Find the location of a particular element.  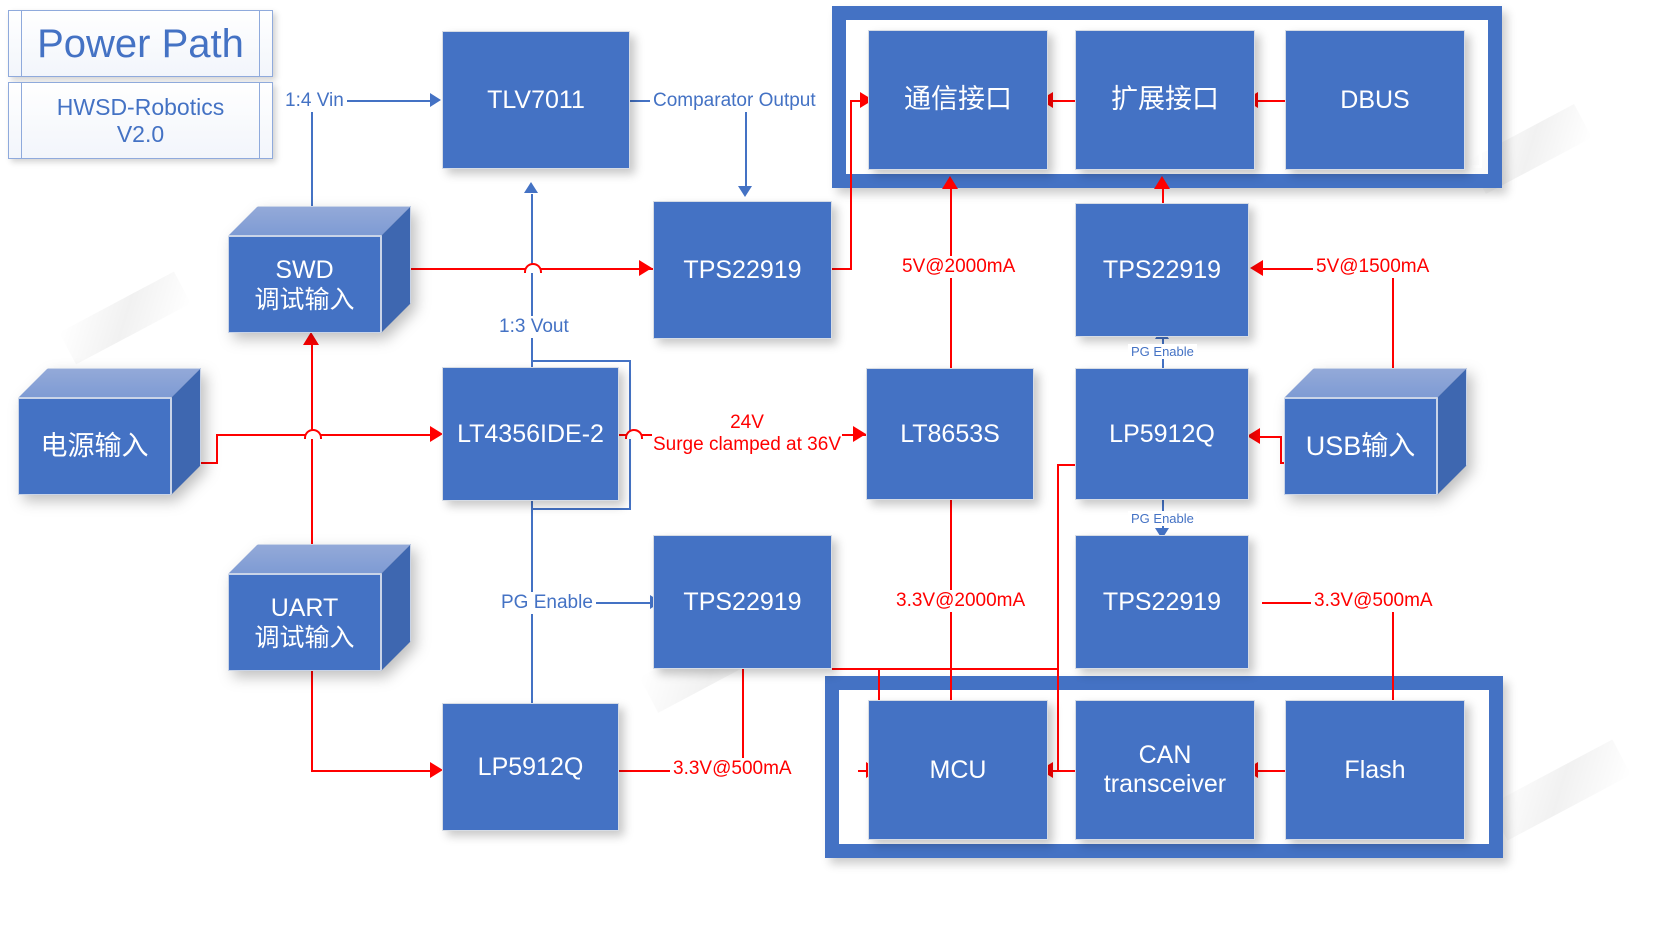

diagram-subtitle: HWSD-Robotics V2.0 is located at coordinates (140, 120).